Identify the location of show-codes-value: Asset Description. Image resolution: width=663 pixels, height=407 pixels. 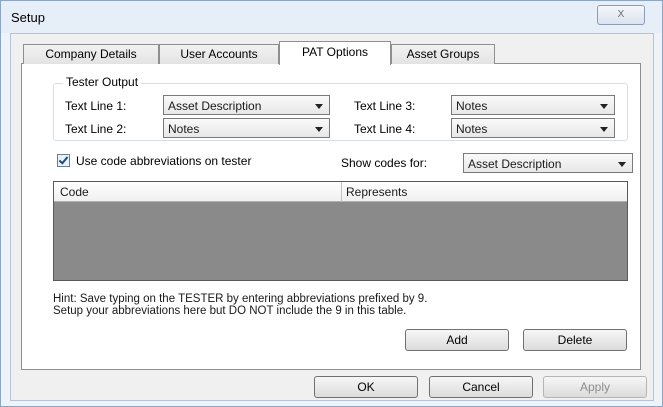
(515, 164).